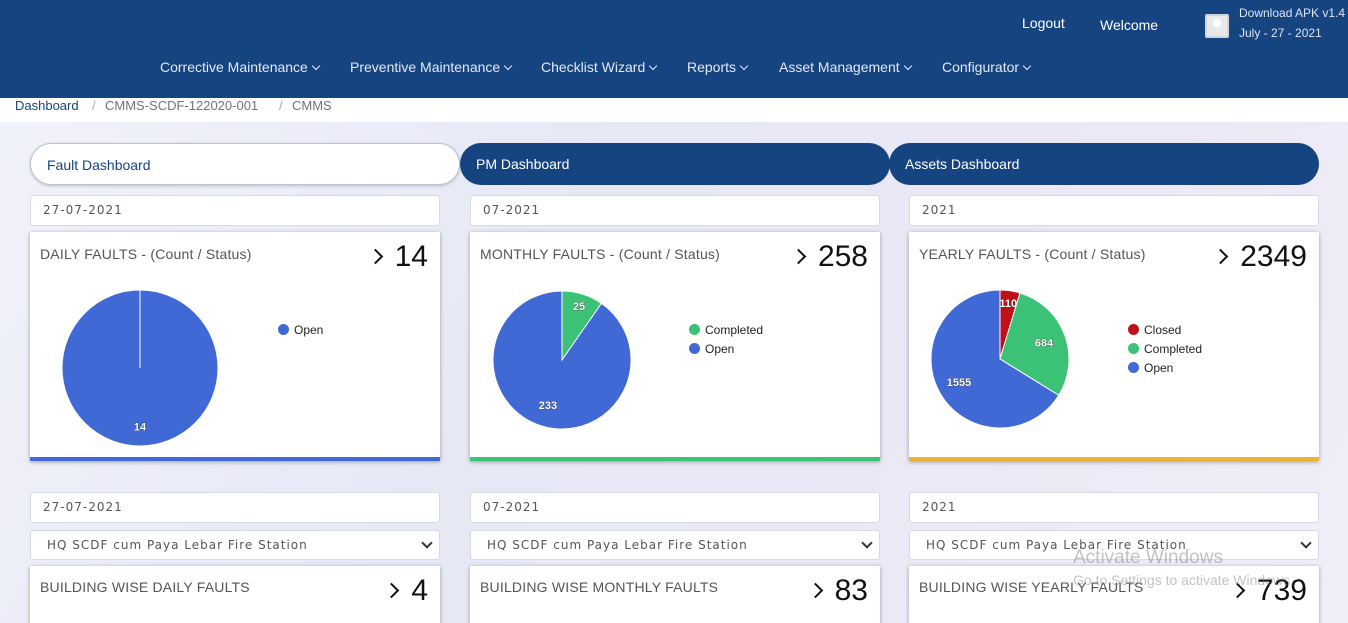 The image size is (1348, 623). What do you see at coordinates (675, 164) in the screenshot?
I see `tab-pm-dashboard: PM Dashboard` at bounding box center [675, 164].